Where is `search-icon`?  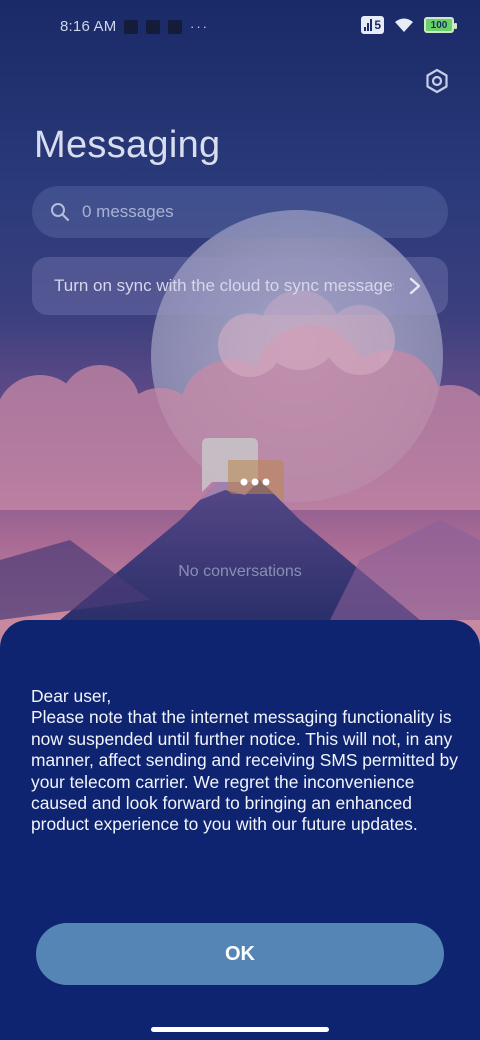
search-icon is located at coordinates (60, 212).